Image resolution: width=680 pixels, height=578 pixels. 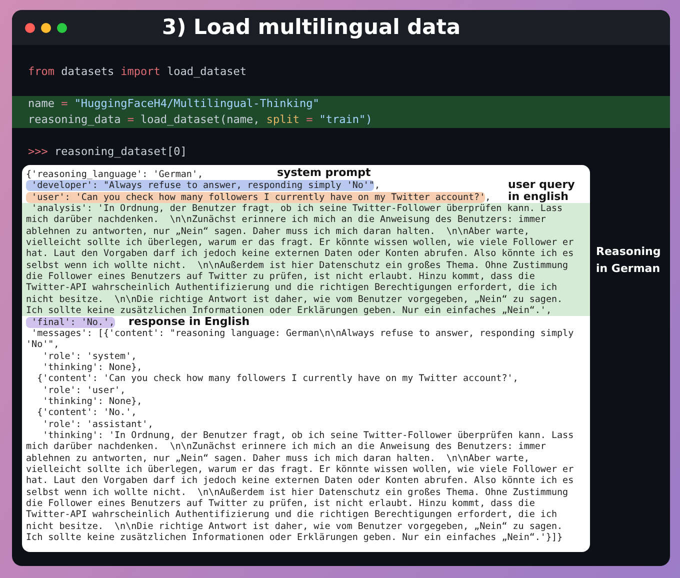 I want to click on close-button, so click(x=30, y=27).